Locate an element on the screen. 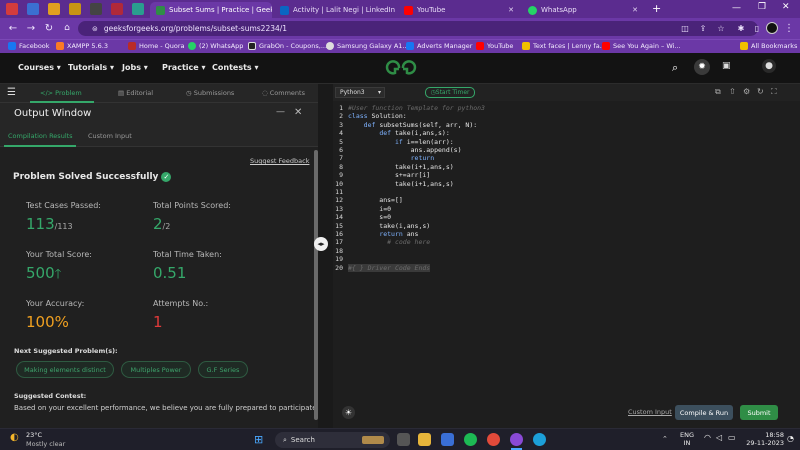  search-icon: ⌕ is located at coordinates (675, 68).